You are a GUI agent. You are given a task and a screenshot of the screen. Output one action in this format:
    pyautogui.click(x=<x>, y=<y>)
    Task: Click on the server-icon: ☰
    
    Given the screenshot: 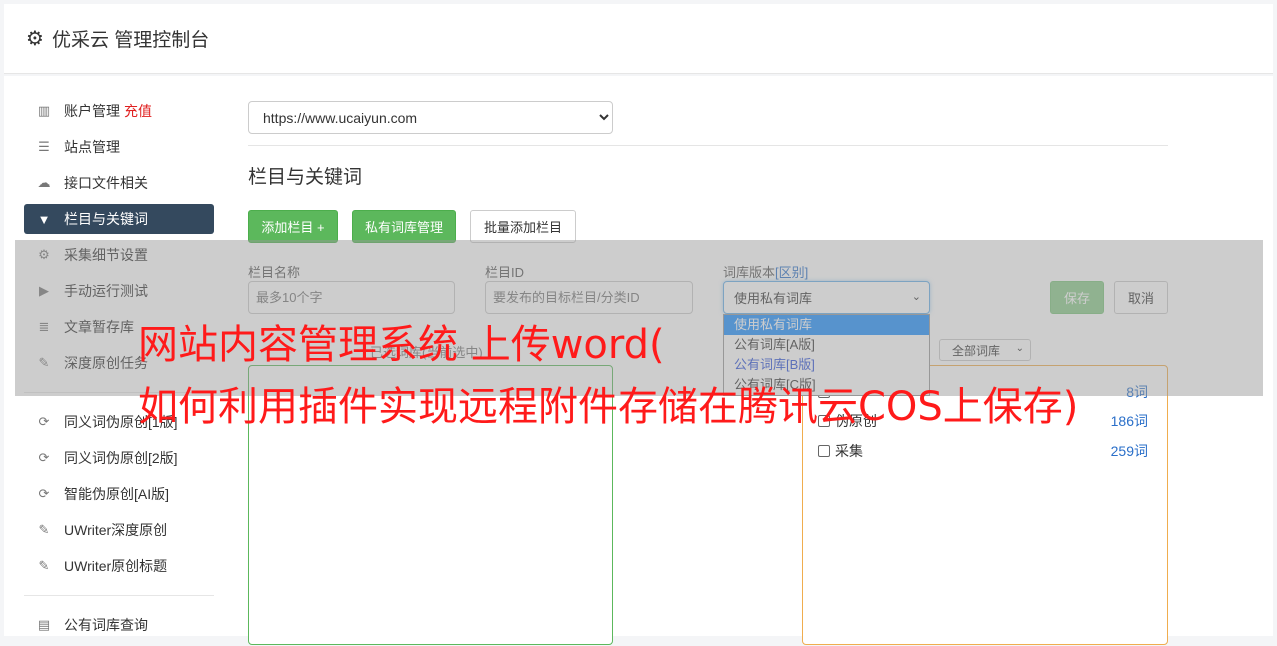 What is the action you would take?
    pyautogui.click(x=44, y=146)
    